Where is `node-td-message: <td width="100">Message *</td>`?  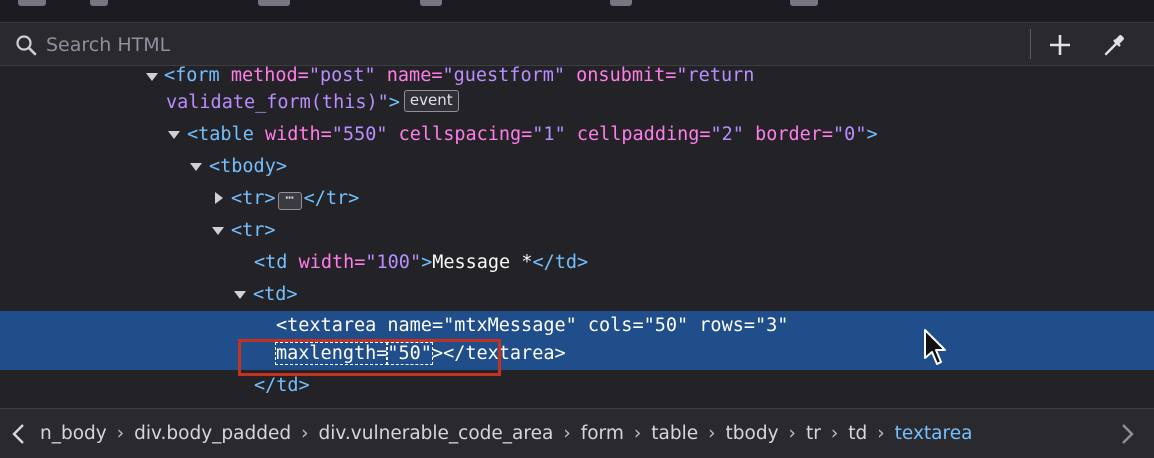 node-td-message: <td width="100">Message *</td> is located at coordinates (421, 263).